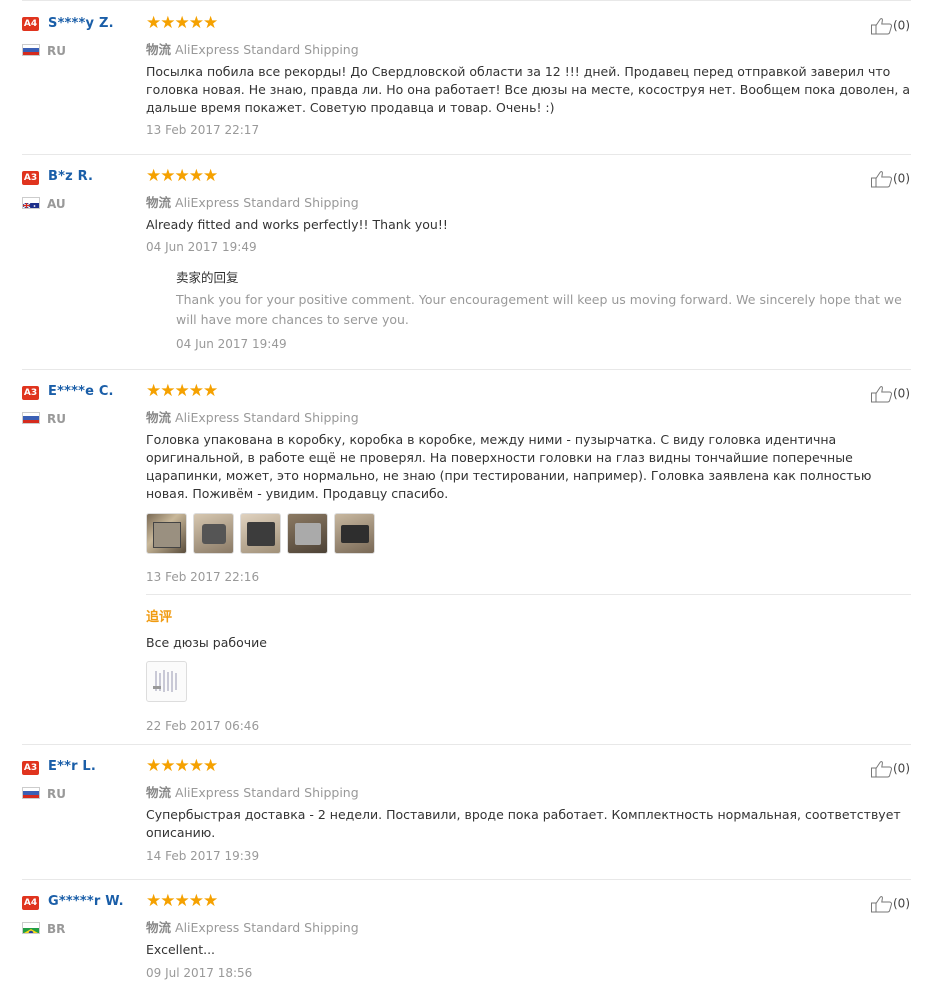 This screenshot has width=944, height=990. I want to click on followup-label: 追评, so click(159, 617).